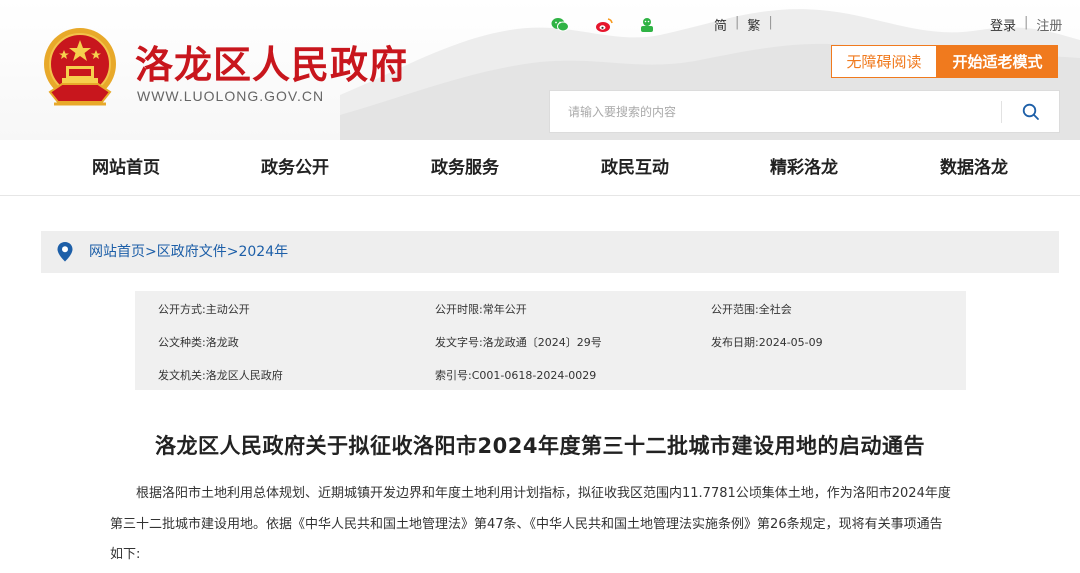  Describe the element at coordinates (295, 168) in the screenshot. I see `nav-item-gov-affairs-open: 政务公开` at that location.